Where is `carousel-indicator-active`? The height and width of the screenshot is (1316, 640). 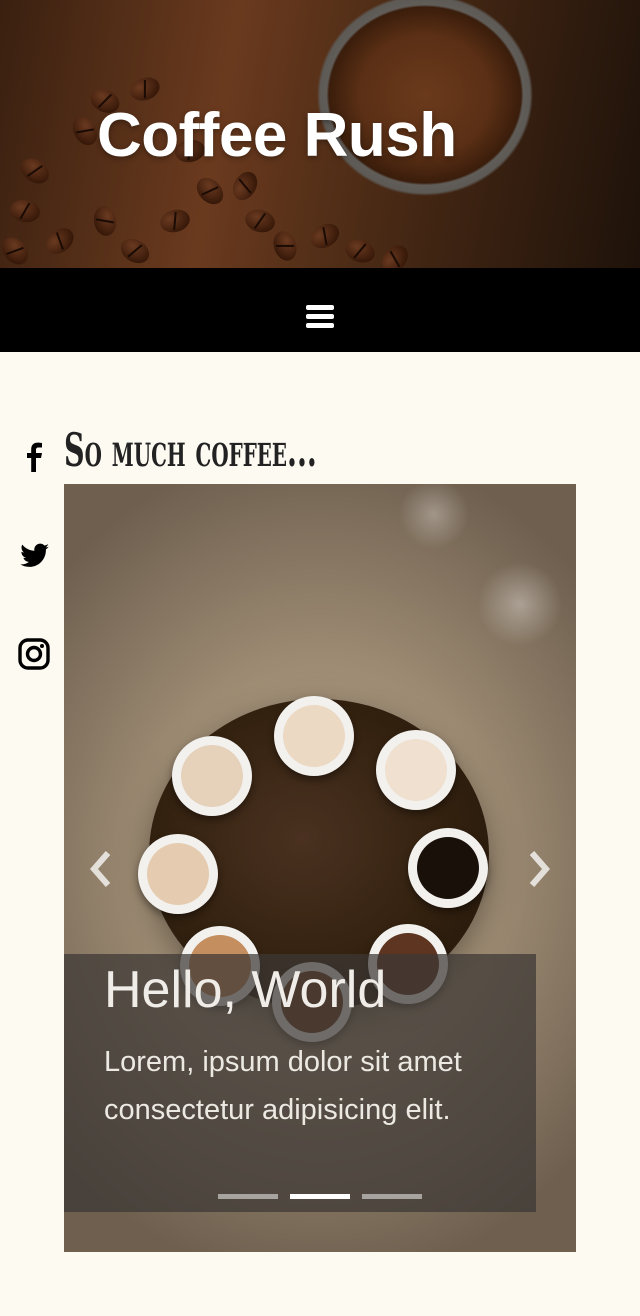 carousel-indicator-active is located at coordinates (320, 1196).